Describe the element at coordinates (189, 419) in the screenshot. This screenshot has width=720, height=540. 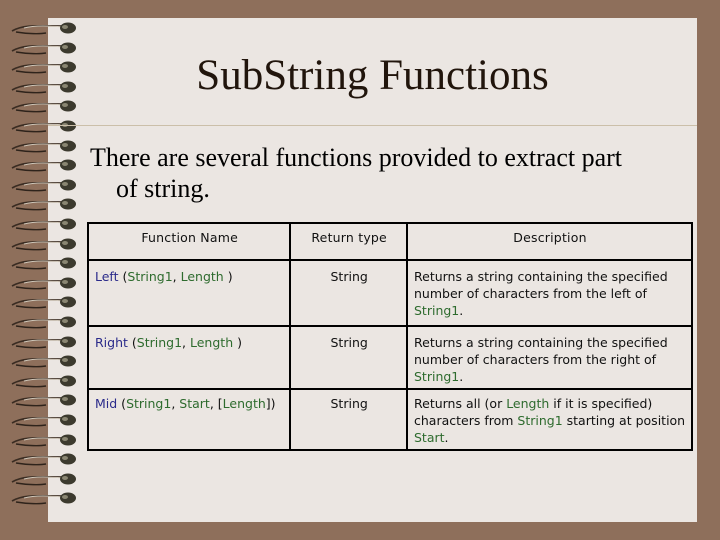
I see `function-signature-cell: Mid (String1, Start, [Length])` at that location.